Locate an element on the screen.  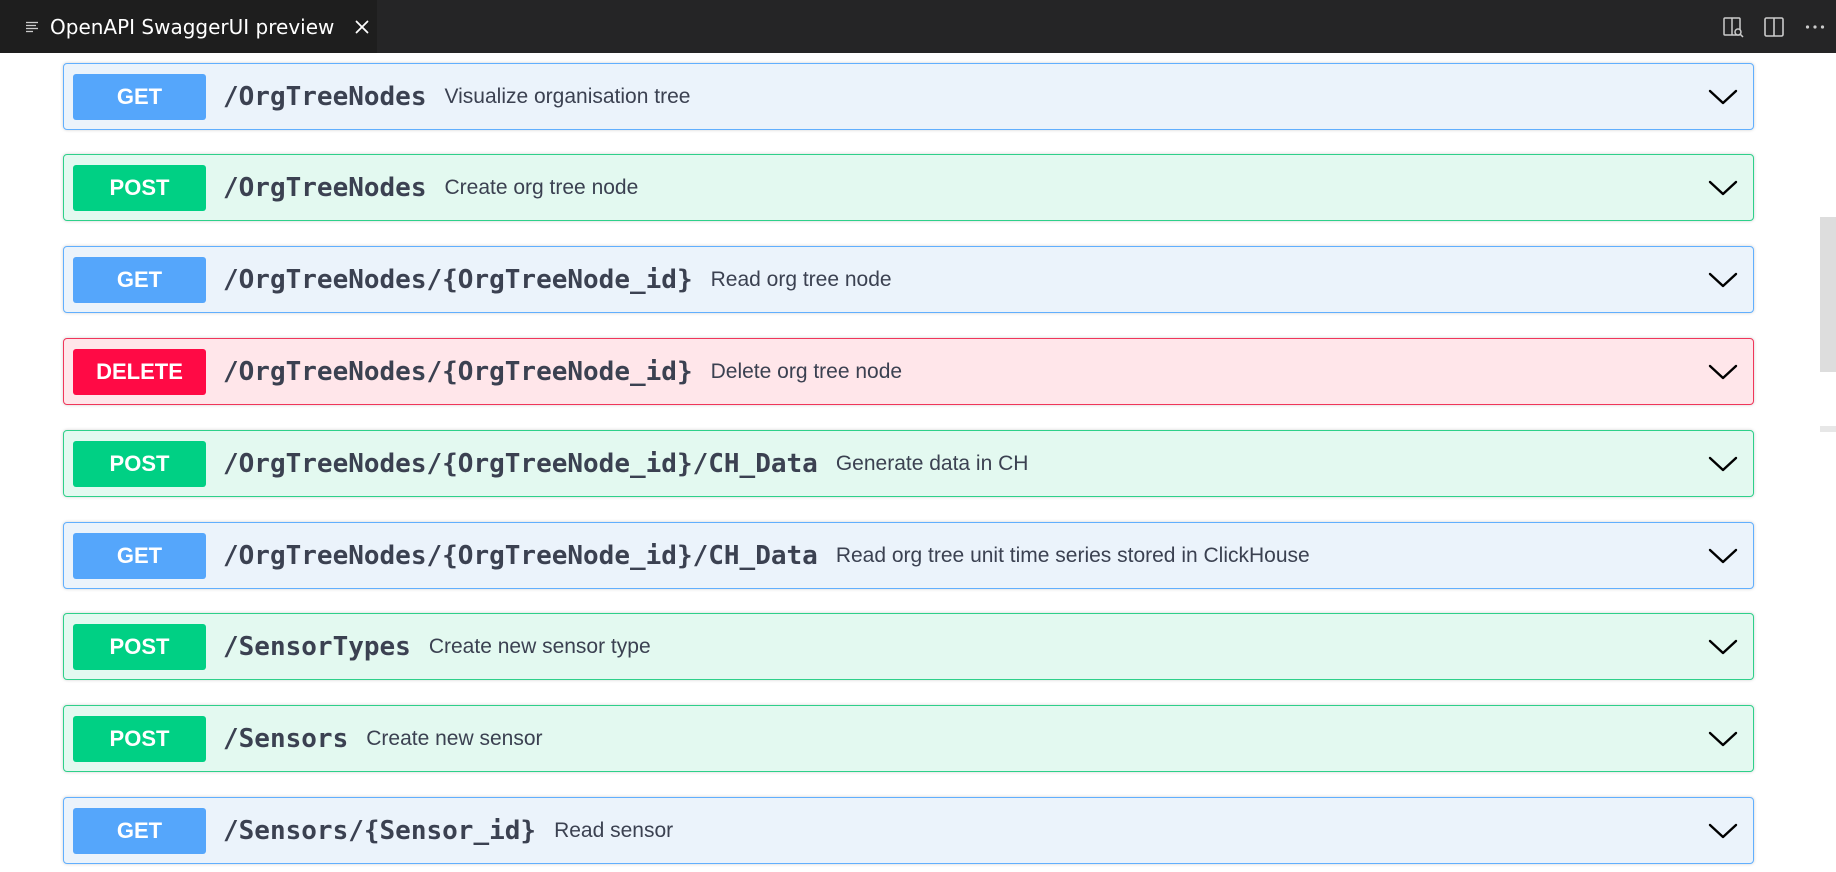
operation-summary: Create new sensor is located at coordinates (454, 738).